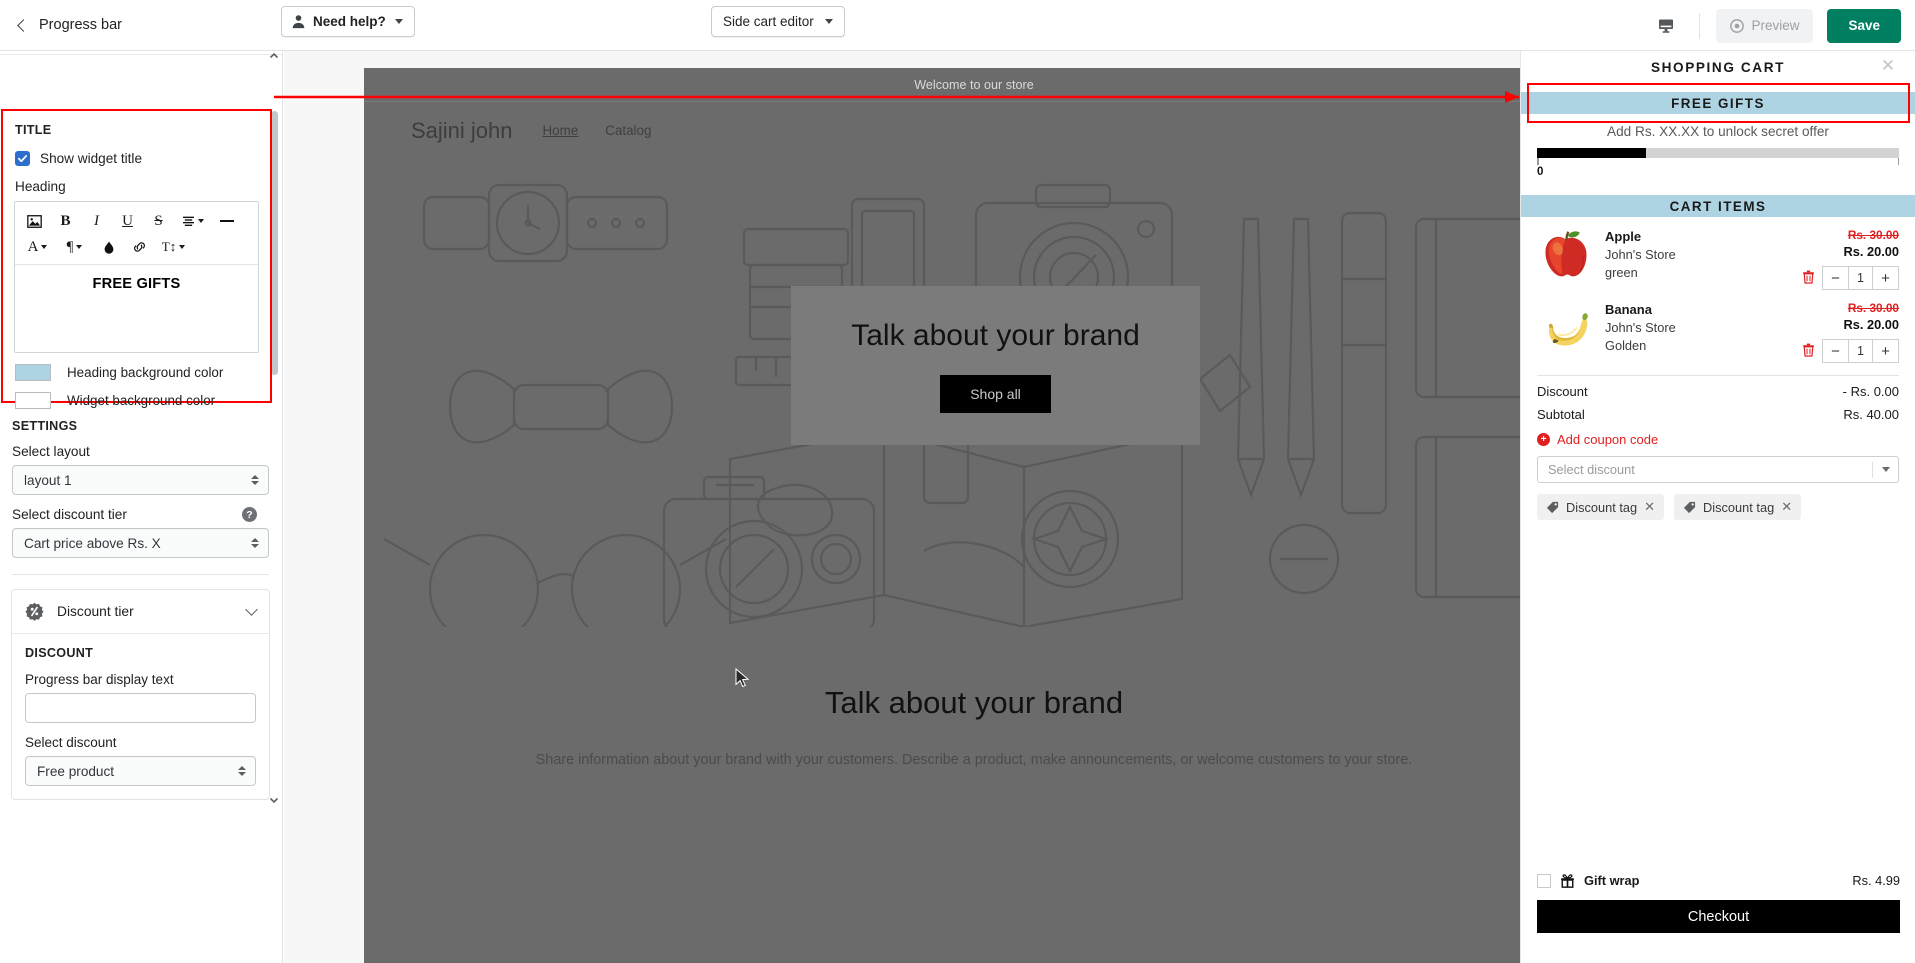 This screenshot has width=1915, height=963. I want to click on strikethrough-icon: S, so click(158, 221).